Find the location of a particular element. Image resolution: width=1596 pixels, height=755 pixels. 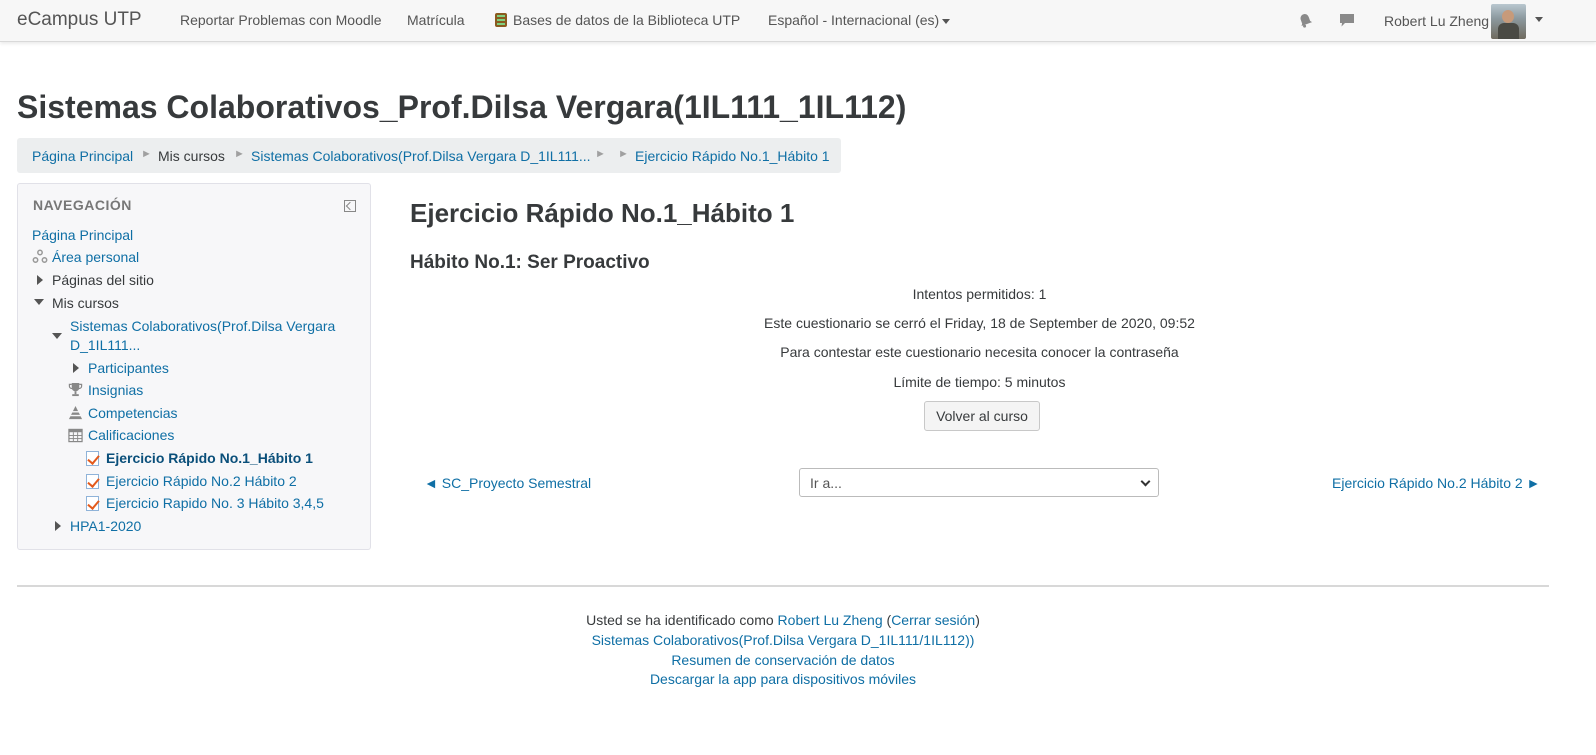

nav-link-report-problems: Reportar Problemas con Moodle is located at coordinates (281, 20).